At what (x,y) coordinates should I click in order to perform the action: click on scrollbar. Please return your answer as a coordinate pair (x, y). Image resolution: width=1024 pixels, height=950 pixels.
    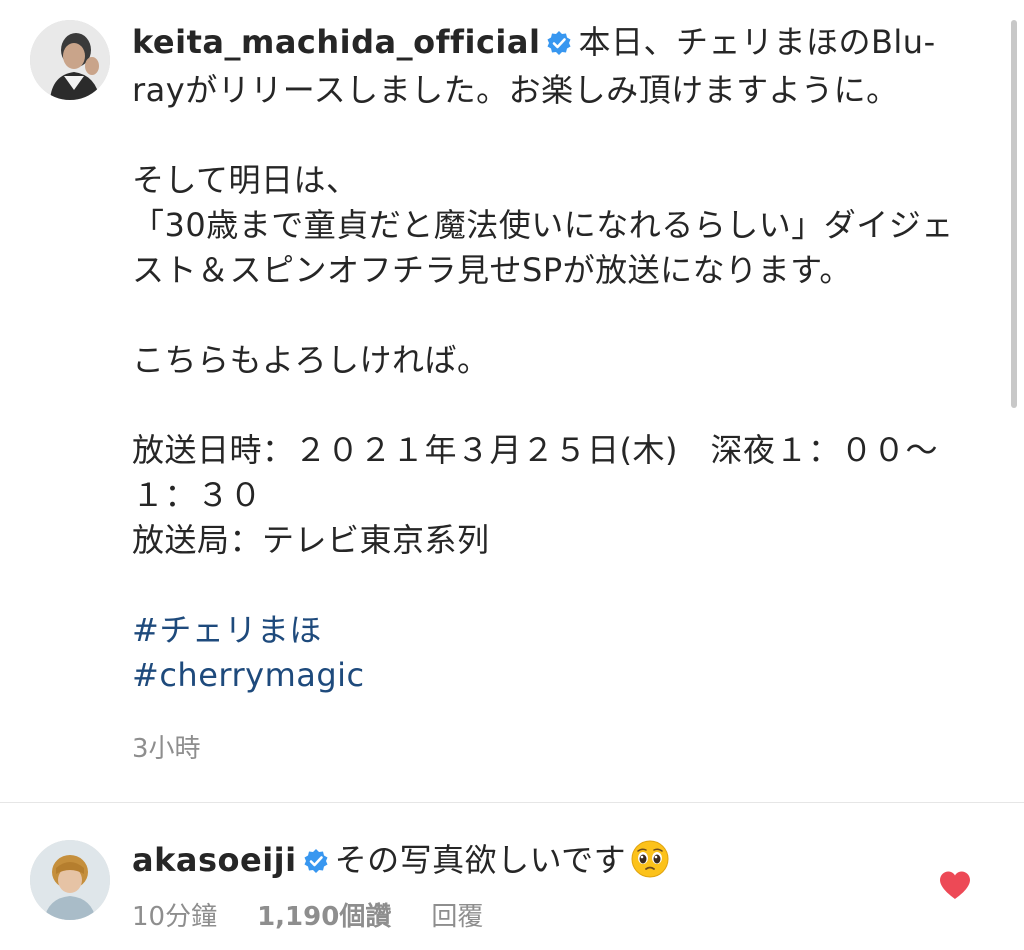
    Looking at the image, I should click on (1014, 214).